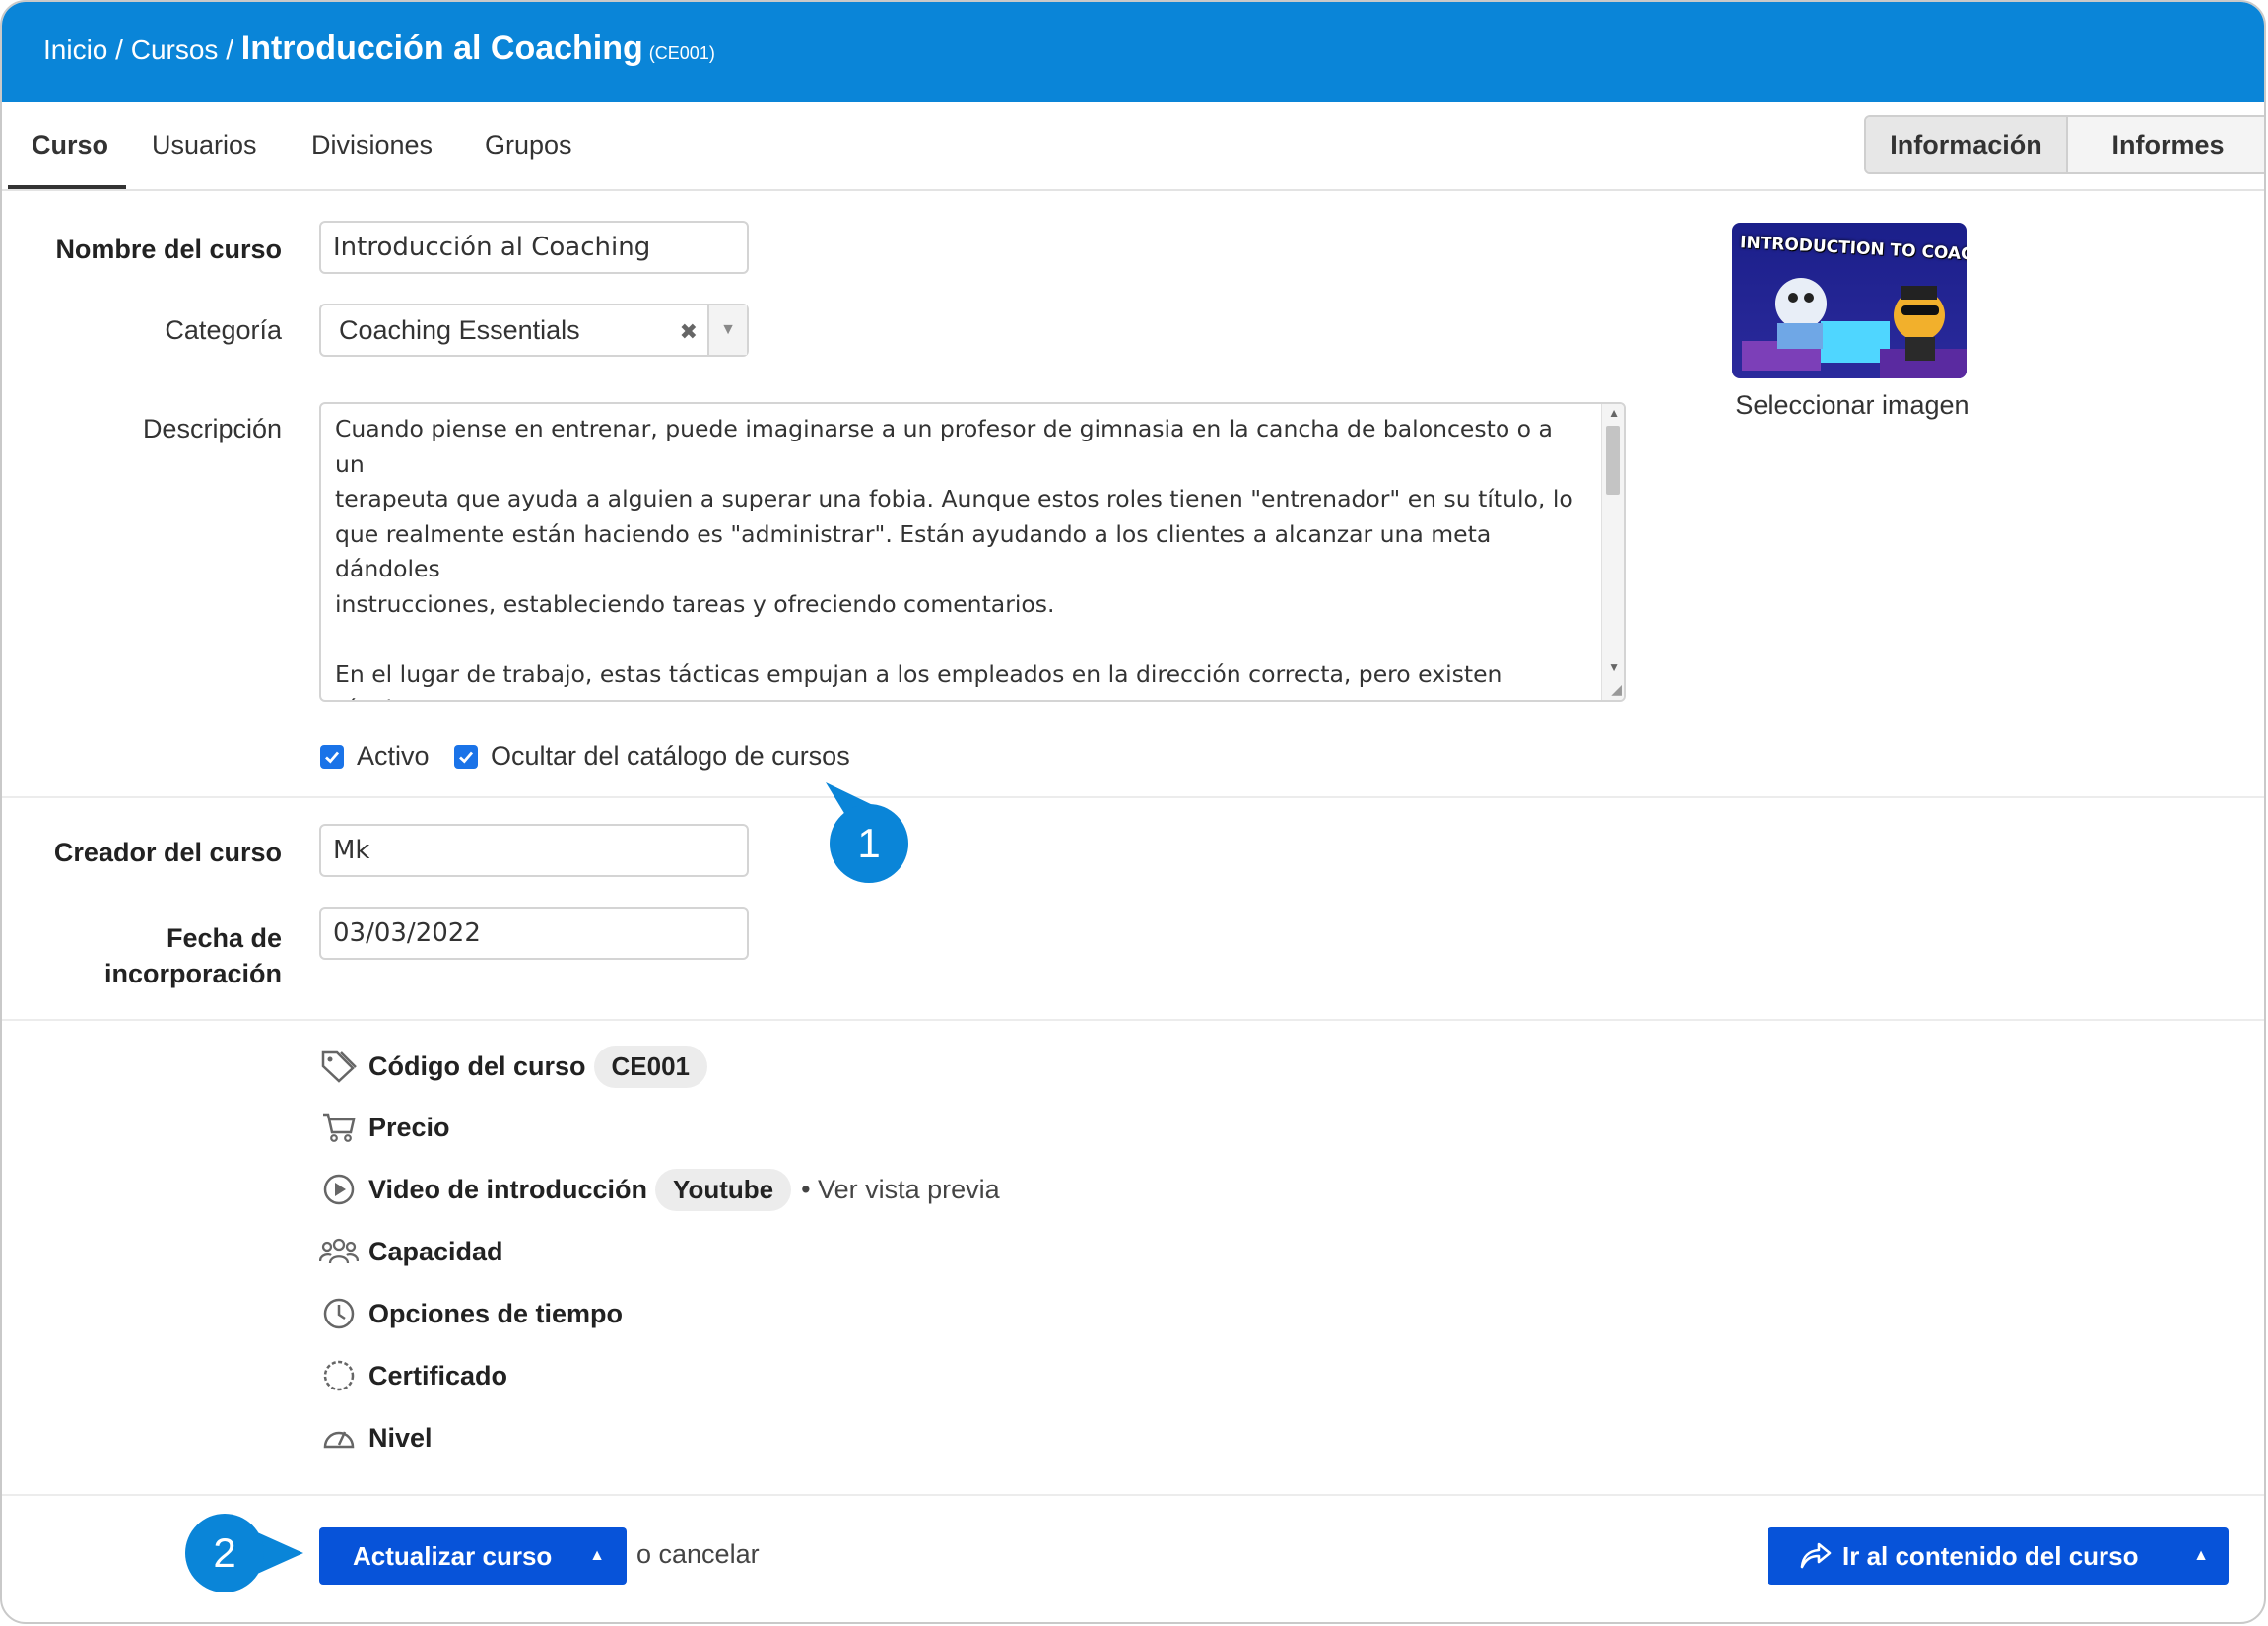 The height and width of the screenshot is (1626, 2268). Describe the element at coordinates (1967, 144) in the screenshot. I see `info-button: Información` at that location.